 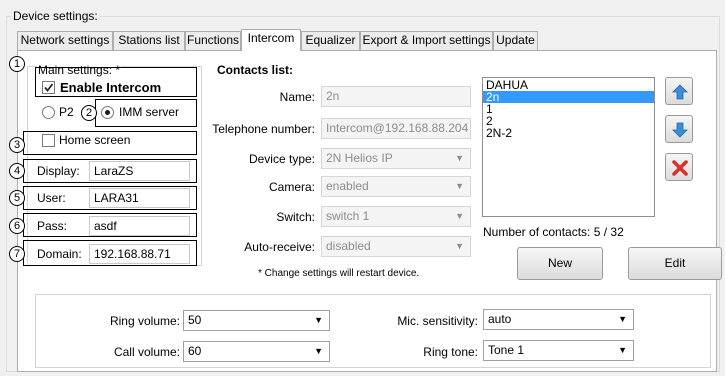 I want to click on call-volume-select: 60 ▼, so click(x=256, y=351).